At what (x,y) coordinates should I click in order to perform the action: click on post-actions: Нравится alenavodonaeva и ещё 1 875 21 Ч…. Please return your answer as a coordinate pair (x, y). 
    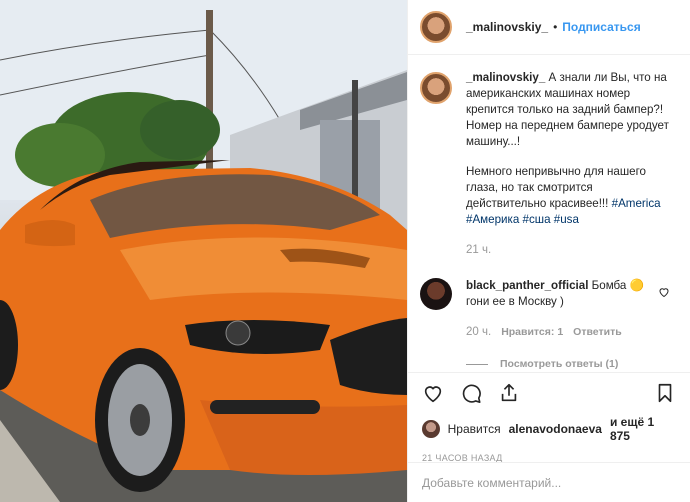
    Looking at the image, I should click on (549, 437).